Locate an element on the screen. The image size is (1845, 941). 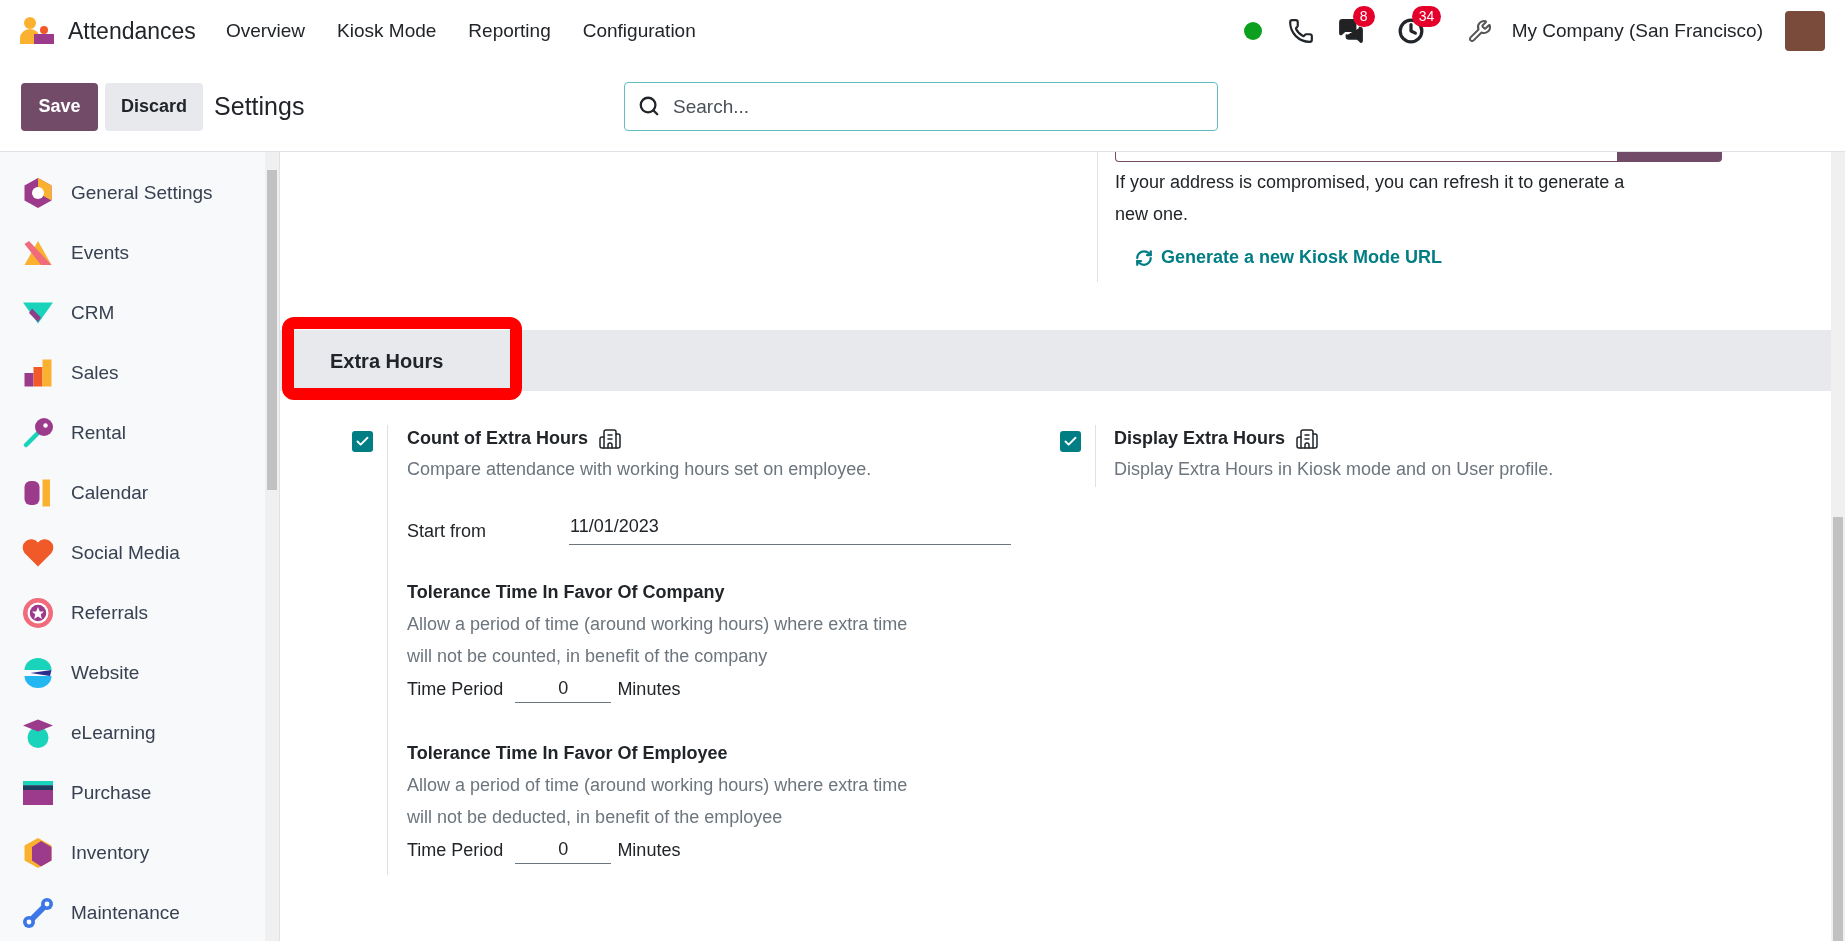
menu-item: Reporting is located at coordinates (509, 31).